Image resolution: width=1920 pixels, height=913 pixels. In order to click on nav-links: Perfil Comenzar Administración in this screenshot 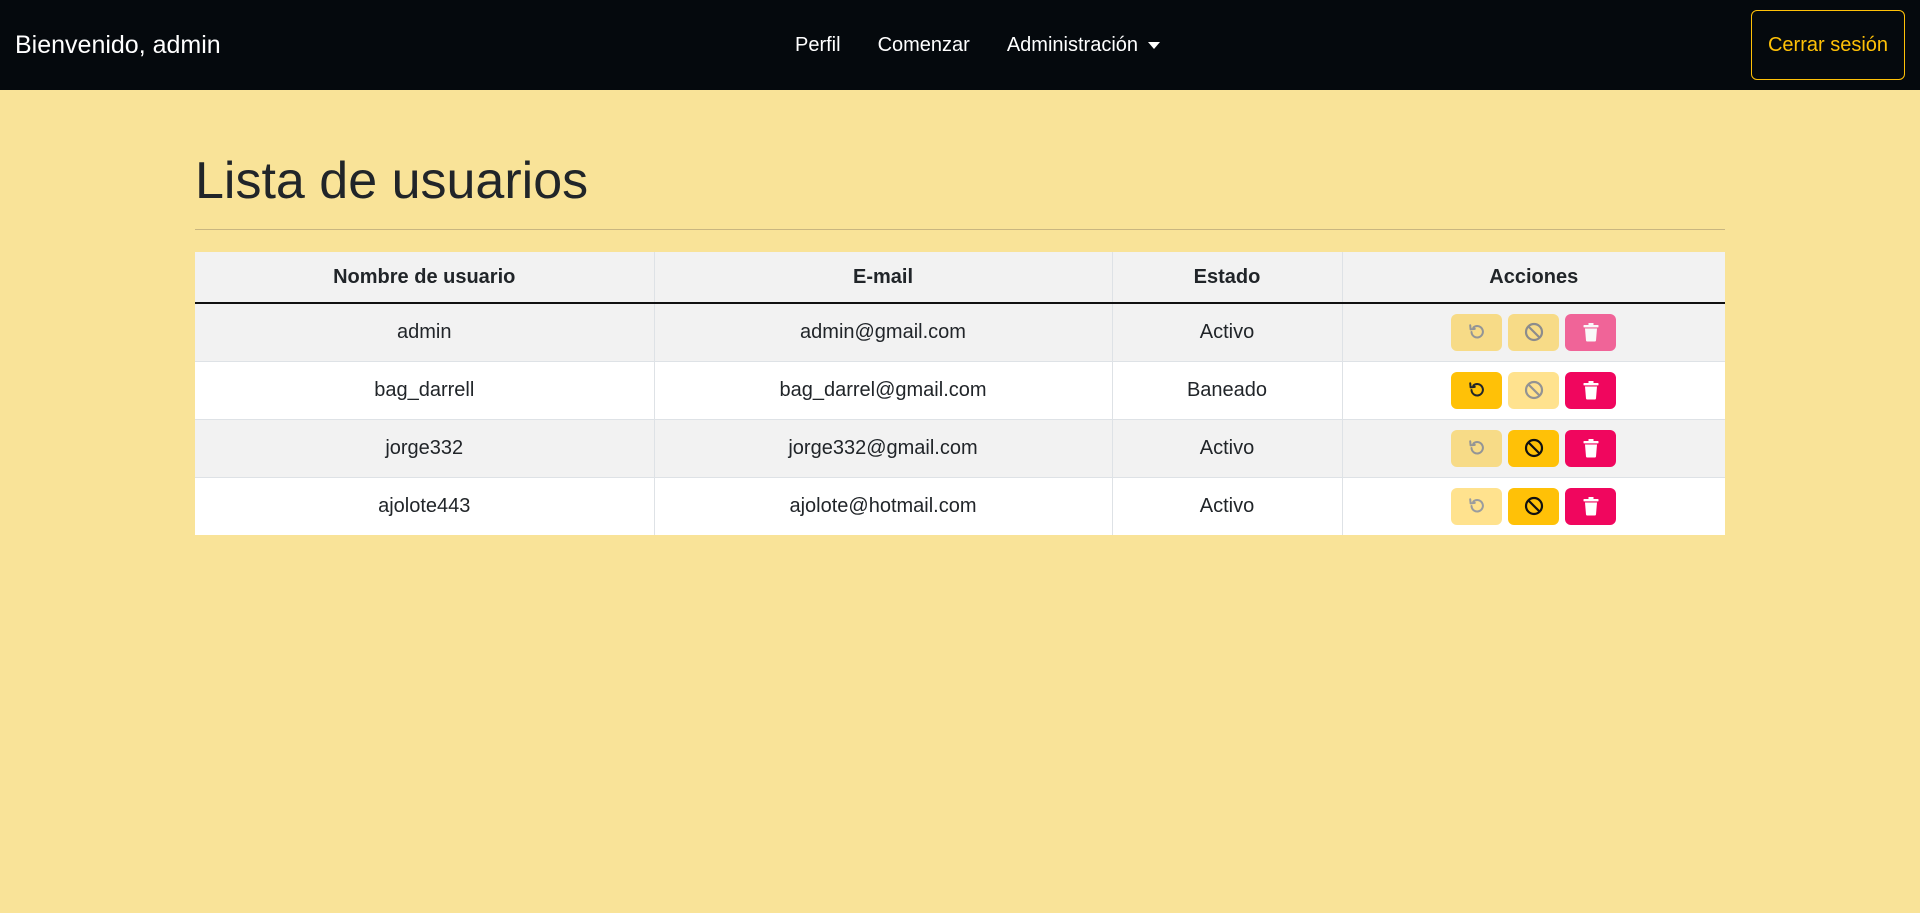, I will do `click(996, 45)`.